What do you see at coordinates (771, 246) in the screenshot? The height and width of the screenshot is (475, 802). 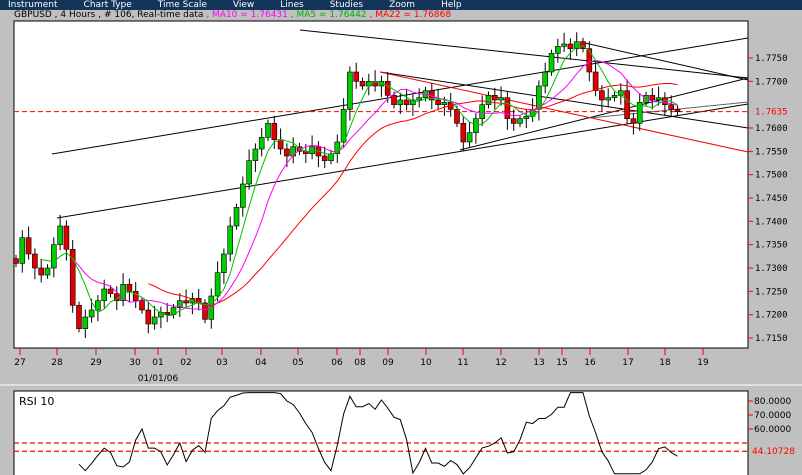 I see `y-tick-label: 1.7350` at bounding box center [771, 246].